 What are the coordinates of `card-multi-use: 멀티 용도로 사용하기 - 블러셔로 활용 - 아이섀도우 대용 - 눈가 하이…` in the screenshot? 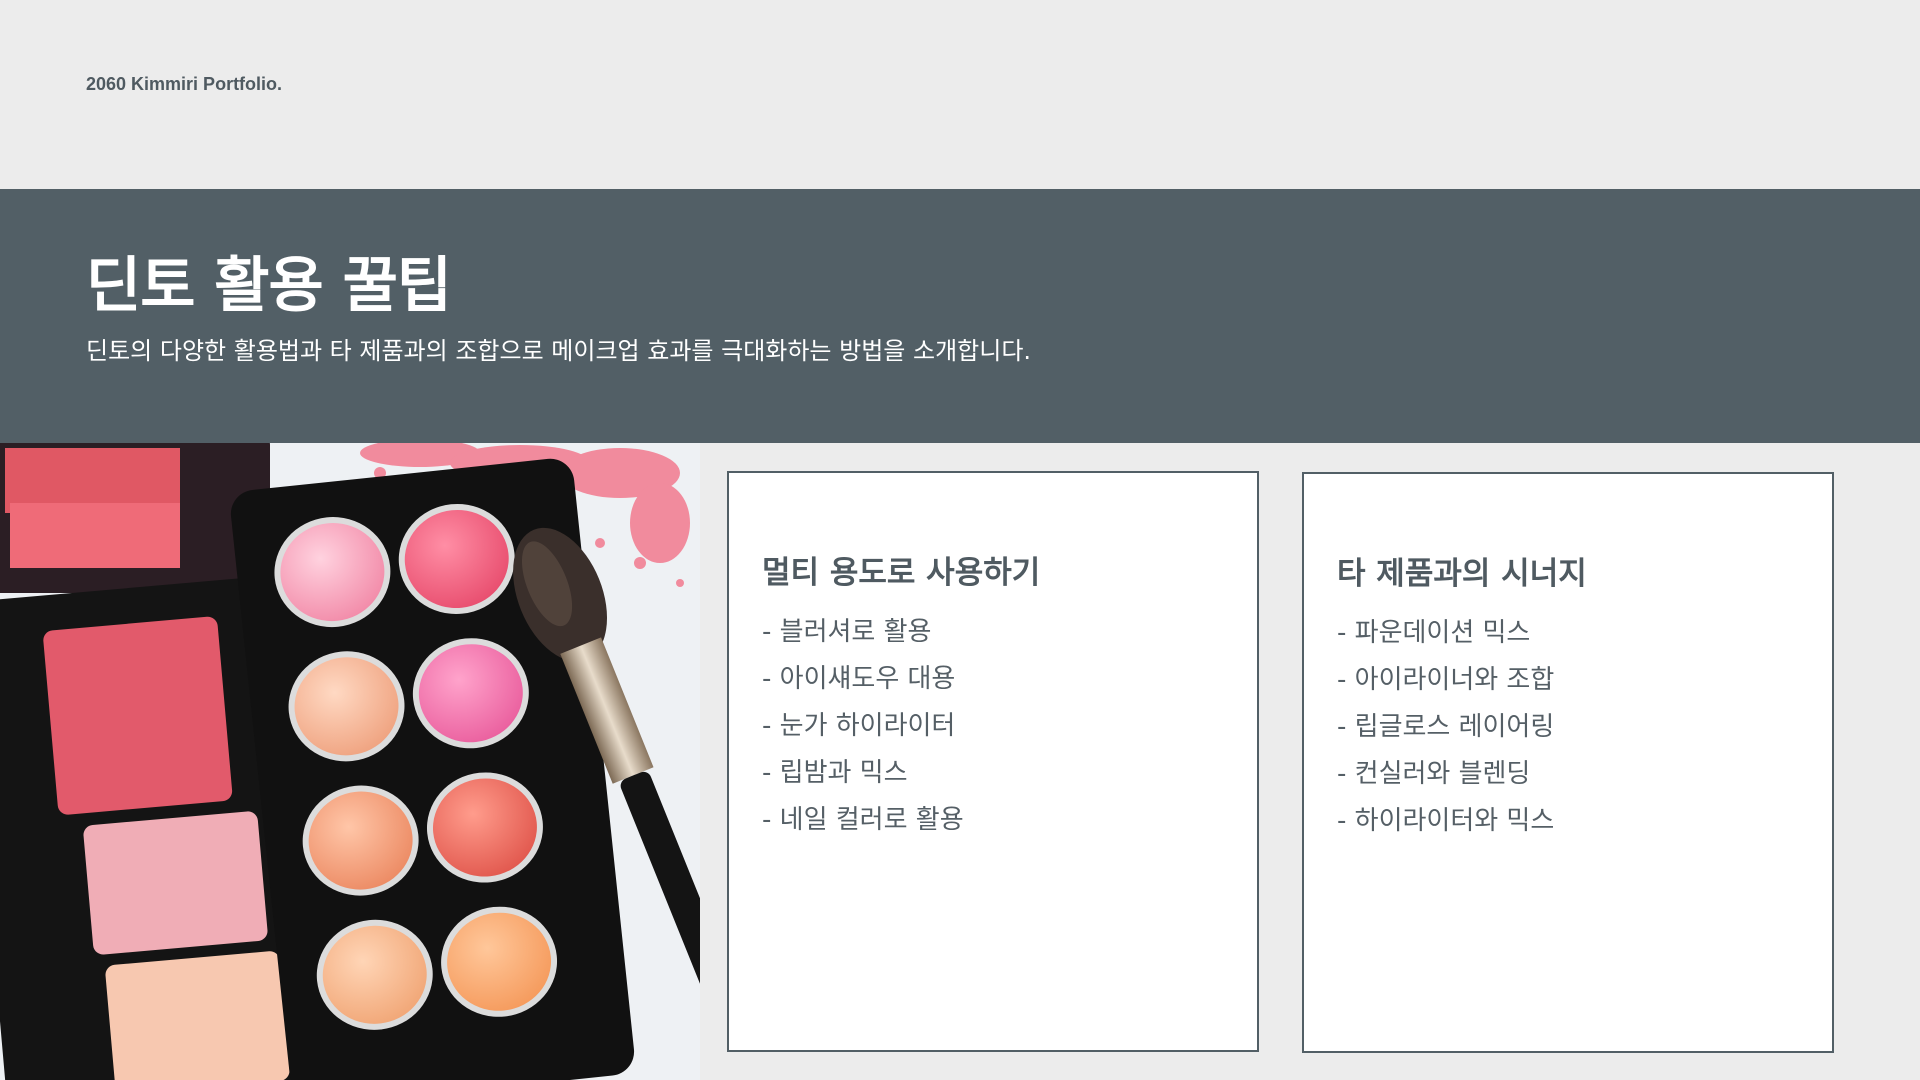 It's located at (993, 761).